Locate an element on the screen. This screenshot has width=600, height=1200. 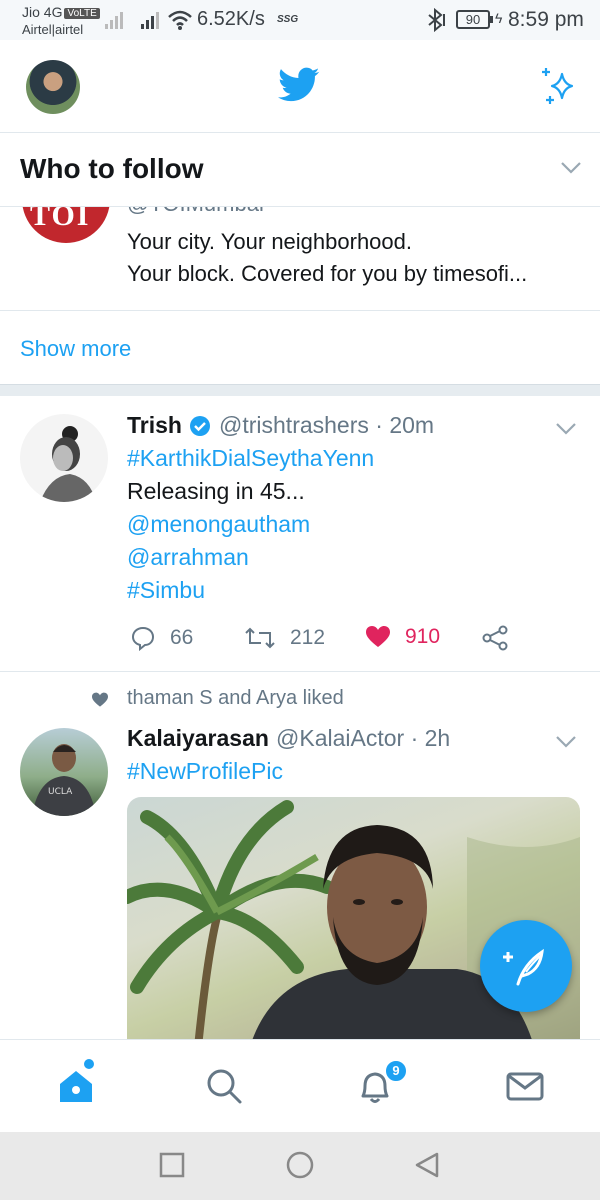
hashtag-link: #NewProfilePic is located at coordinates (205, 771).